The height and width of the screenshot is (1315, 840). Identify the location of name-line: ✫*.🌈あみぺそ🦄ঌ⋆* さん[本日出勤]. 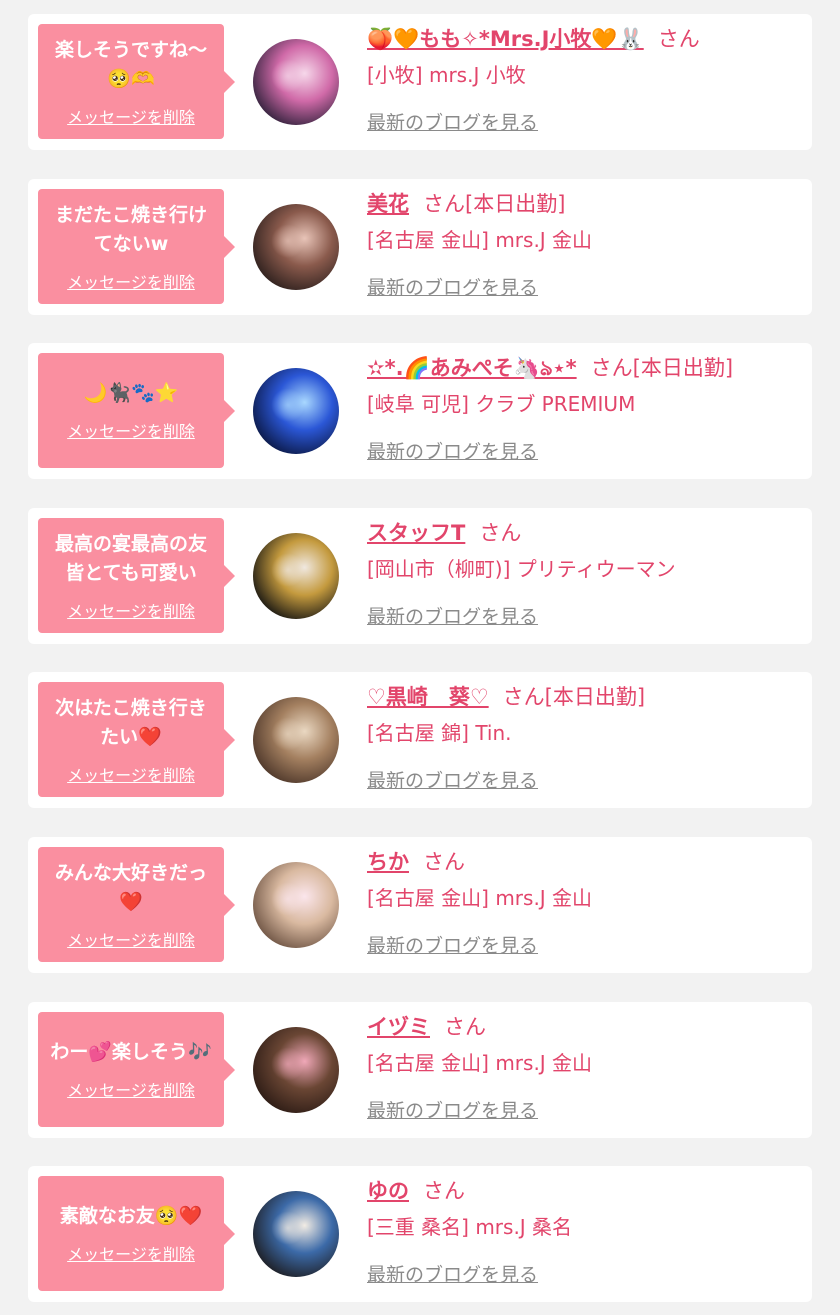
(584, 368).